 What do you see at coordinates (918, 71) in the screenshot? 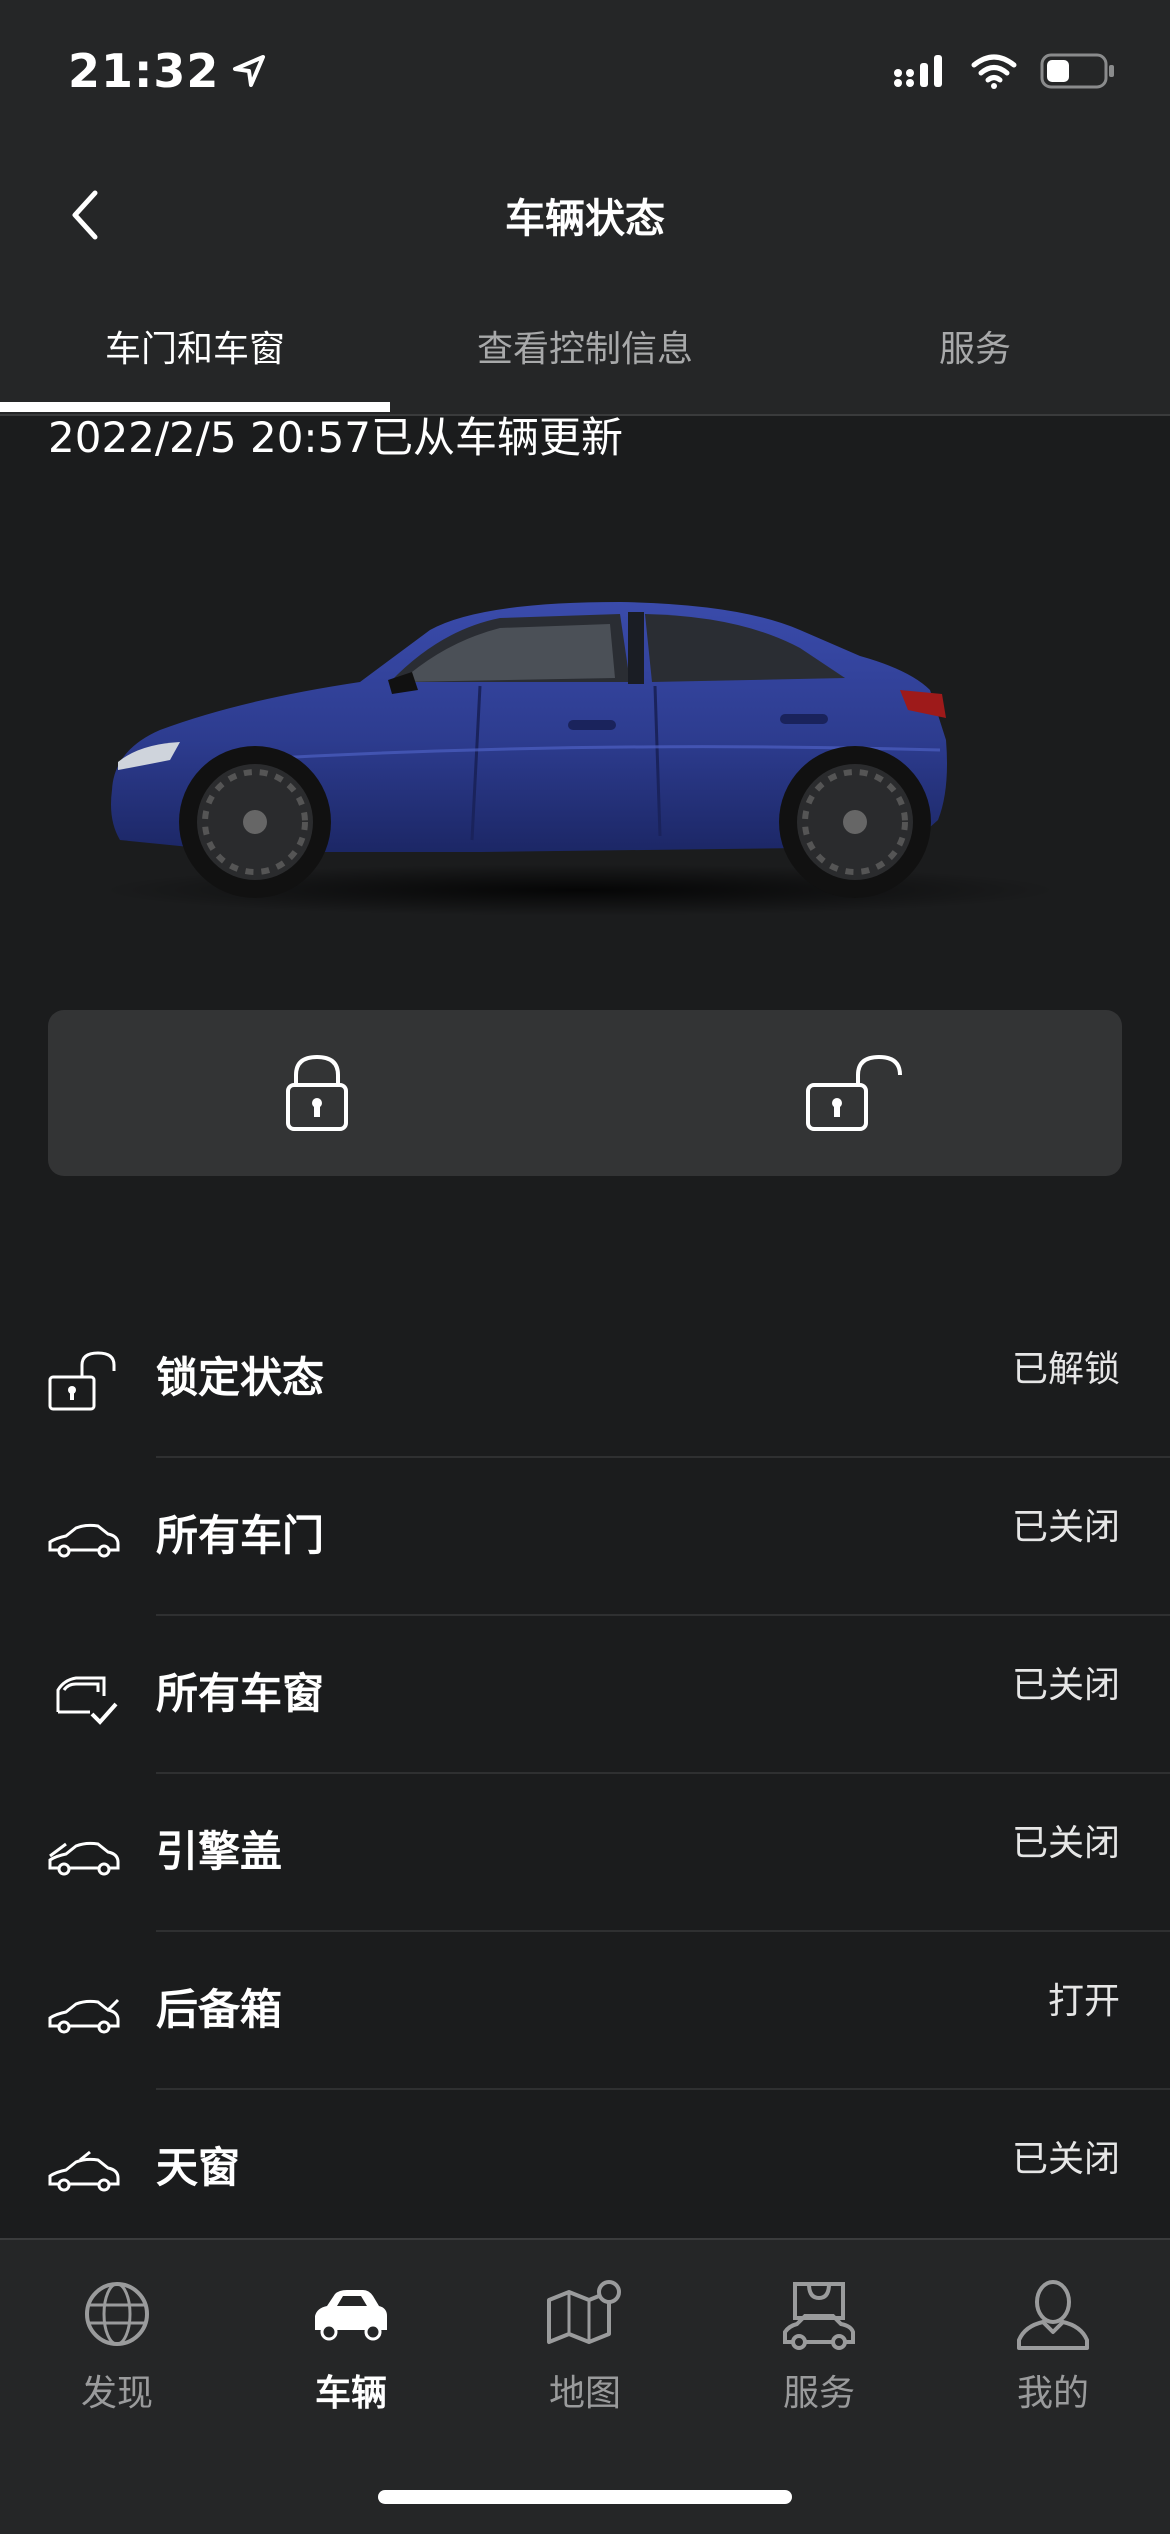
I see `cellular-signal-icon` at bounding box center [918, 71].